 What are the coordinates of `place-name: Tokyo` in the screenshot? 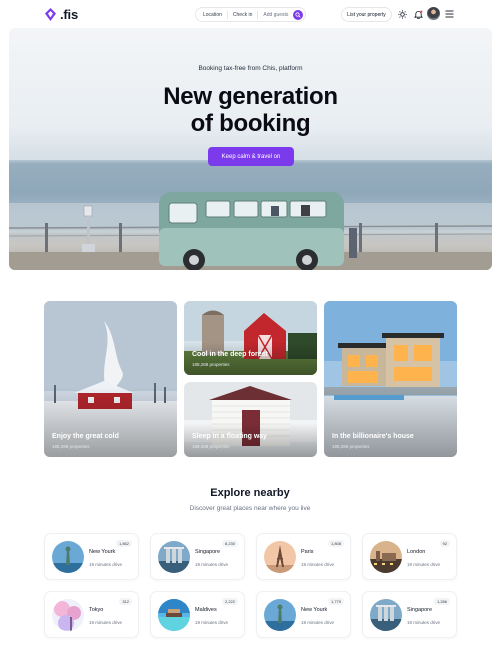 It's located at (96, 610).